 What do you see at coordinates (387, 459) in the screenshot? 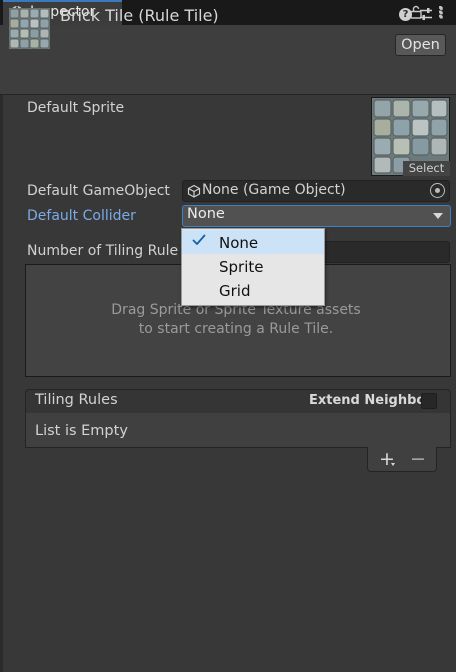
I see `add-rule-button: +` at bounding box center [387, 459].